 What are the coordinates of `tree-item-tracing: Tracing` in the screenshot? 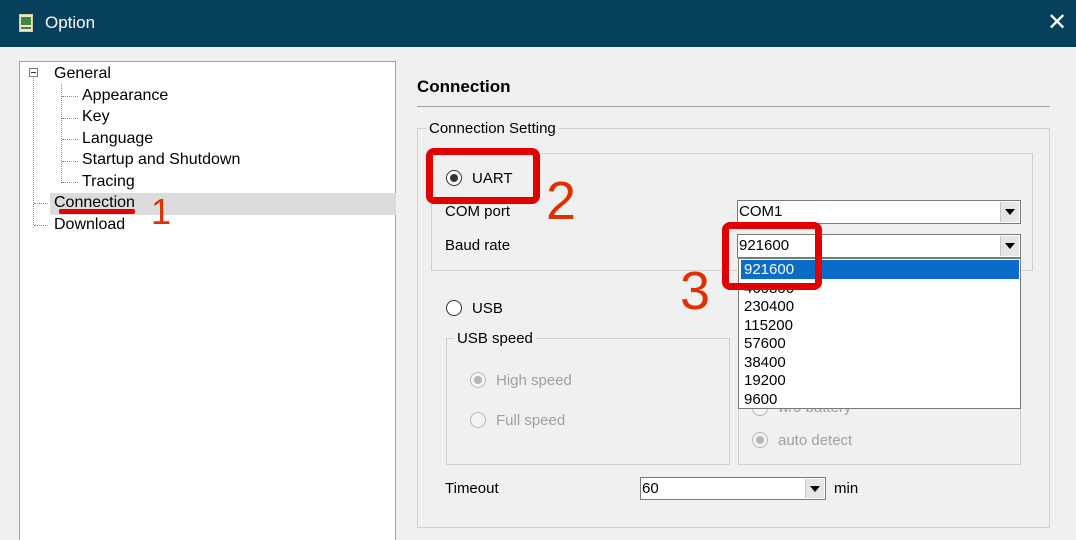 It's located at (108, 182).